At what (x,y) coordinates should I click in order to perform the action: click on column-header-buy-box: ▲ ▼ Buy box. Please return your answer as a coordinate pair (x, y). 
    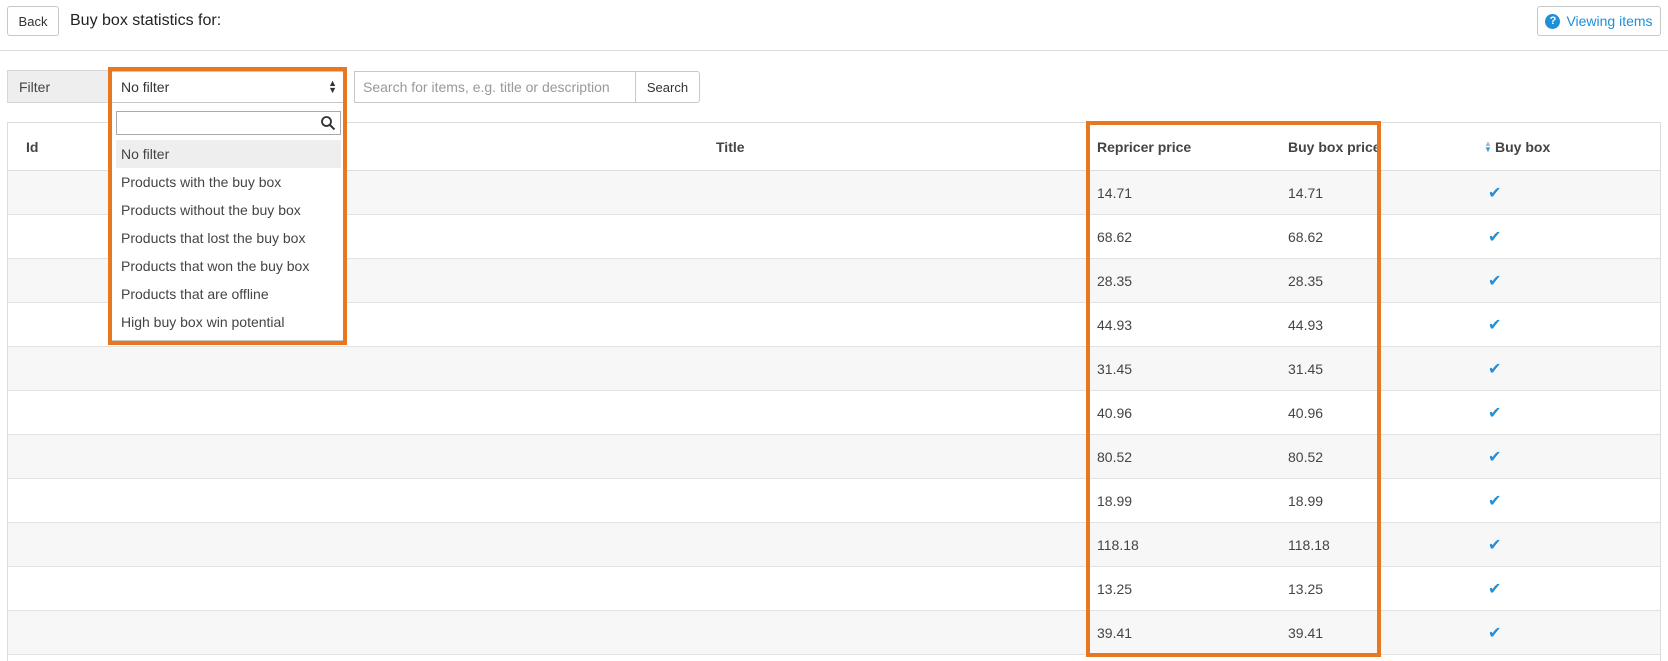
    Looking at the image, I should click on (1517, 147).